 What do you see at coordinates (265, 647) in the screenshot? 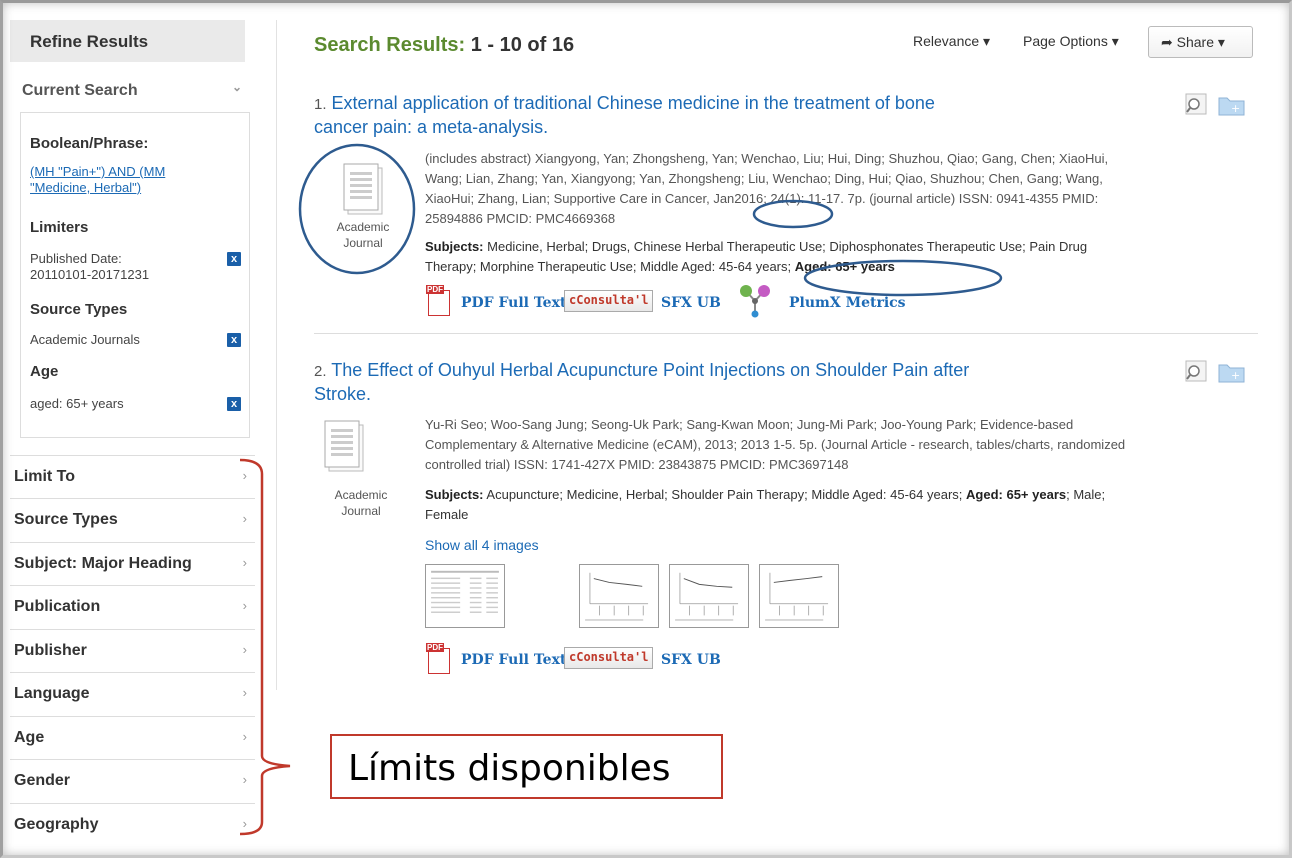
I see `facets-bracket` at bounding box center [265, 647].